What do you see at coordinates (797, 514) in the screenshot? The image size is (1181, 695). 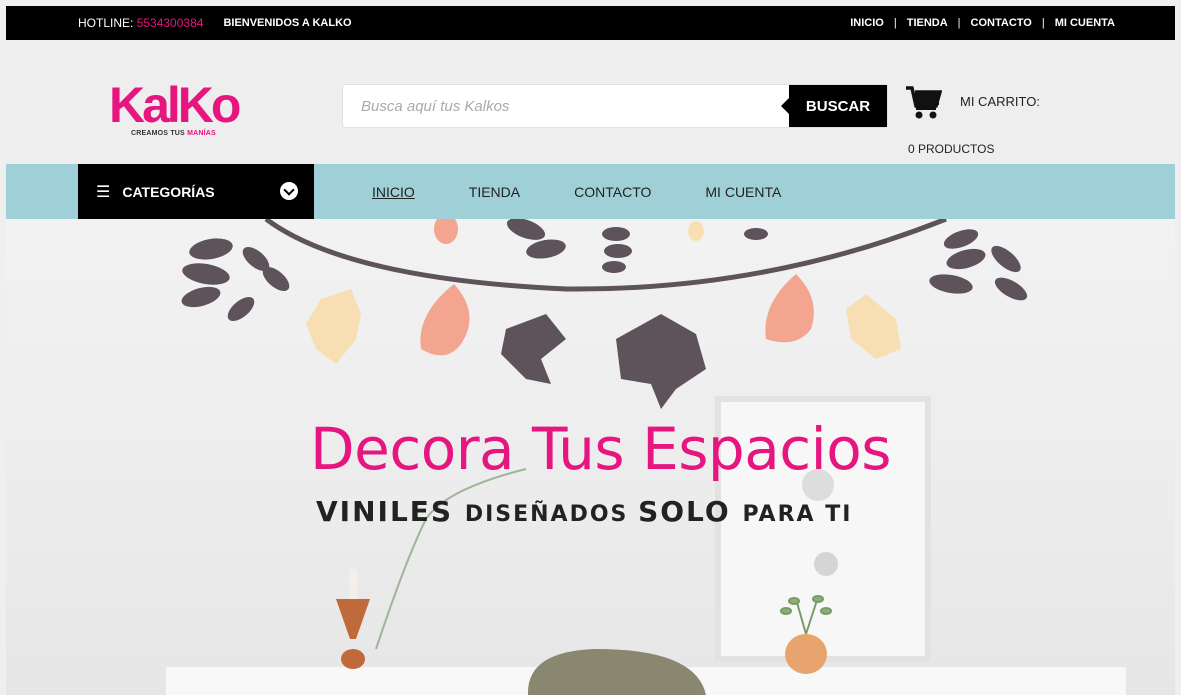 I see `subtitle-part: PARA TI` at bounding box center [797, 514].